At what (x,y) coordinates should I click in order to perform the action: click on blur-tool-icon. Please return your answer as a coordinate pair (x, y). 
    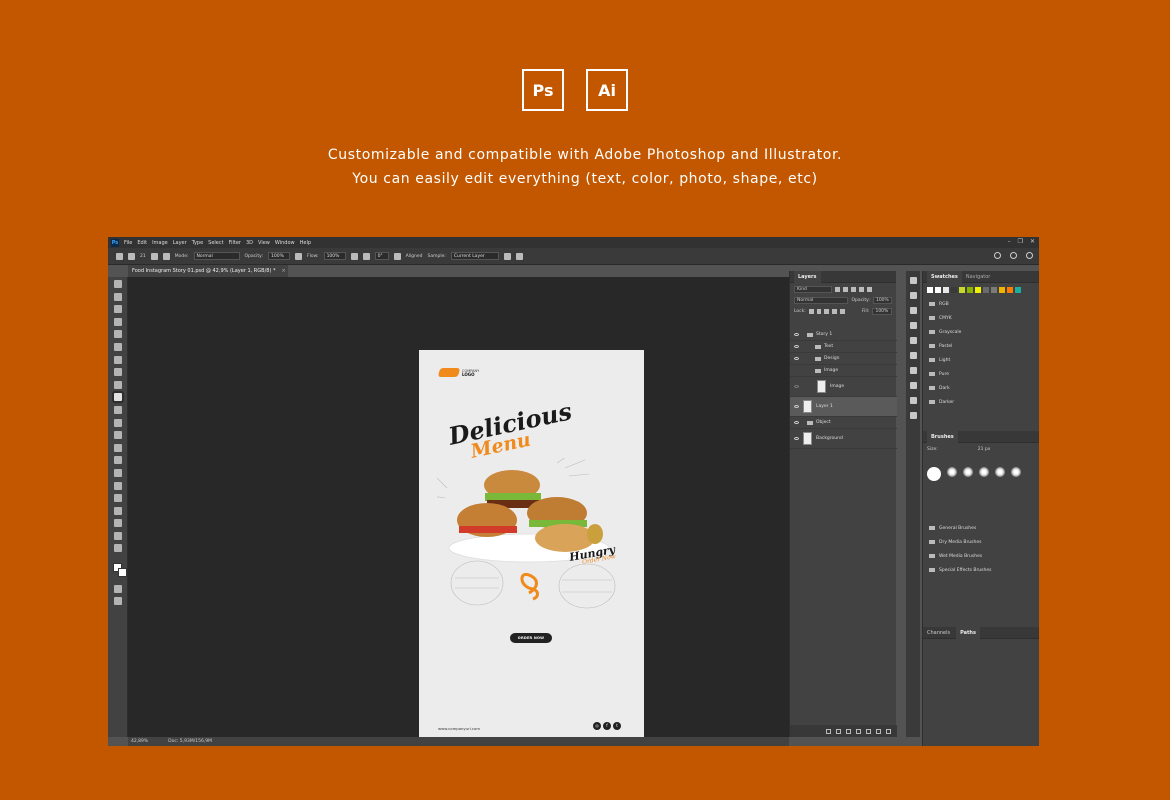
    Looking at the image, I should click on (117, 447).